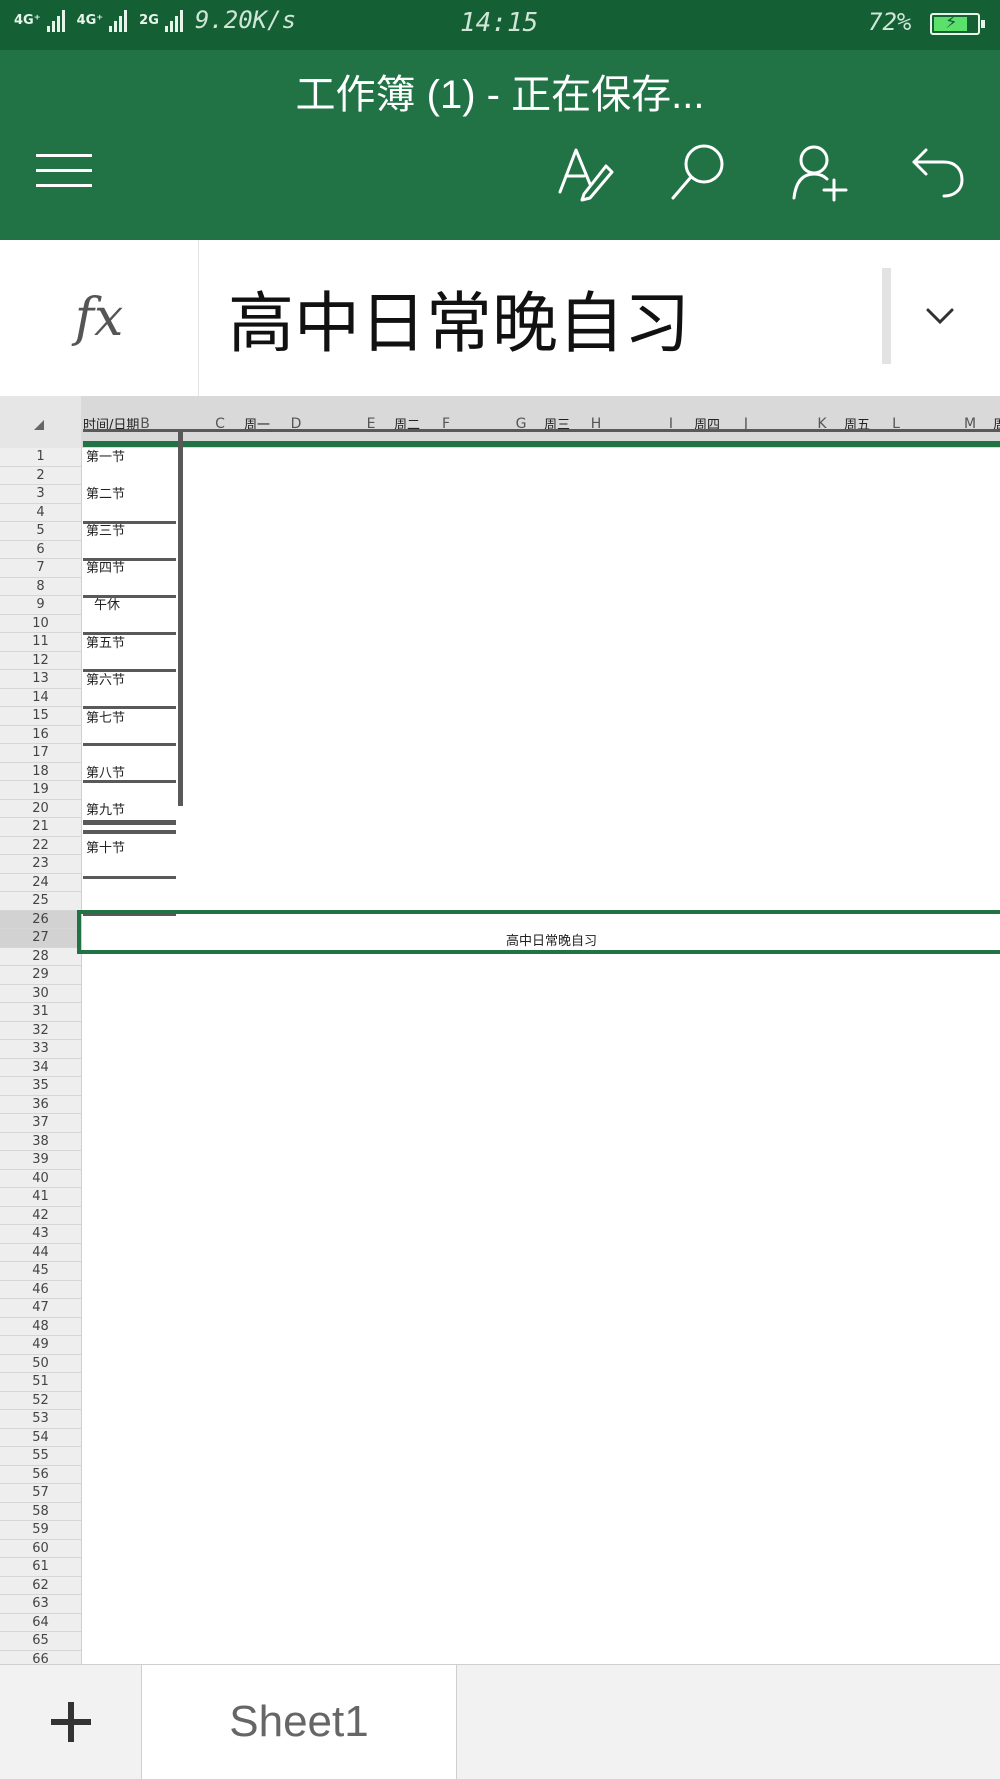 This screenshot has height=1779, width=1000. What do you see at coordinates (40, 901) in the screenshot?
I see `row-header: 25` at bounding box center [40, 901].